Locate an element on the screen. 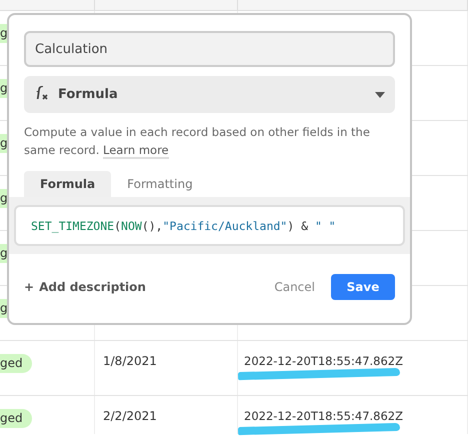  formula-editor: SET_TIMEZONE(NOW(),"Pacific/Auckland") & " " is located at coordinates (209, 225).